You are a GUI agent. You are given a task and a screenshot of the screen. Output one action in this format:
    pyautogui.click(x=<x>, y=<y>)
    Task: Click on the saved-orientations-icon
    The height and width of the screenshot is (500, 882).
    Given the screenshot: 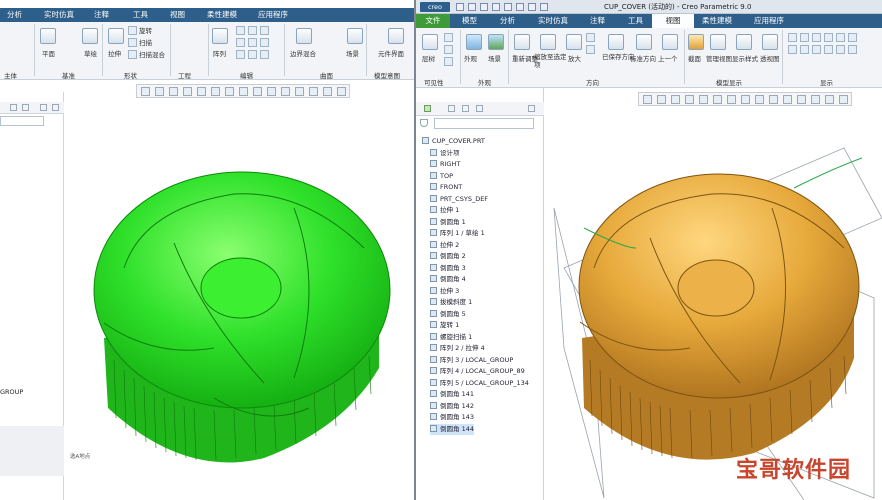 What is the action you would take?
    pyautogui.click(x=616, y=42)
    